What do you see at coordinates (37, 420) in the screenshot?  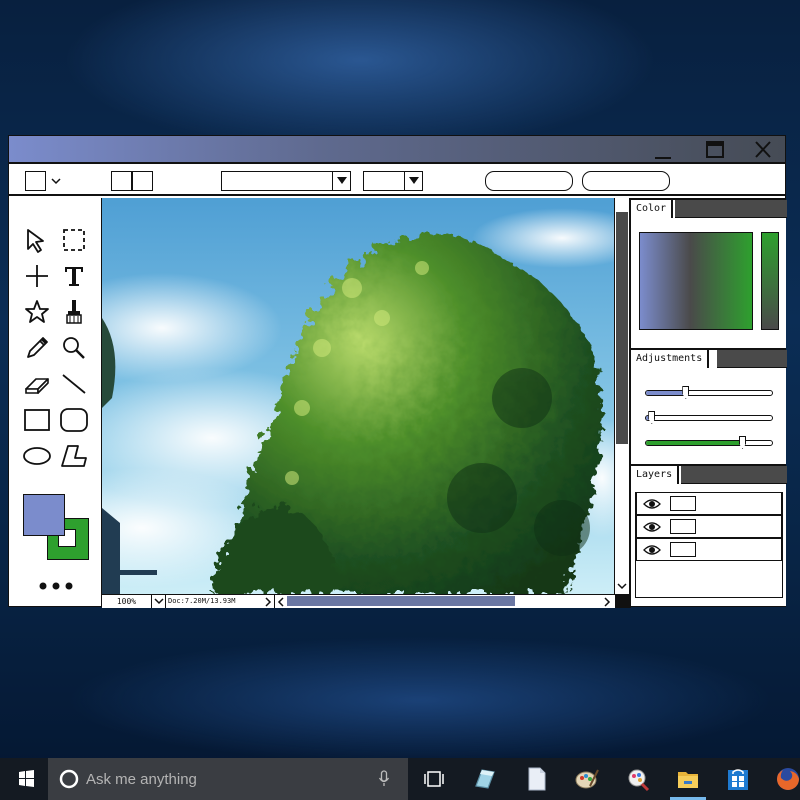 I see `rectangle-tool` at bounding box center [37, 420].